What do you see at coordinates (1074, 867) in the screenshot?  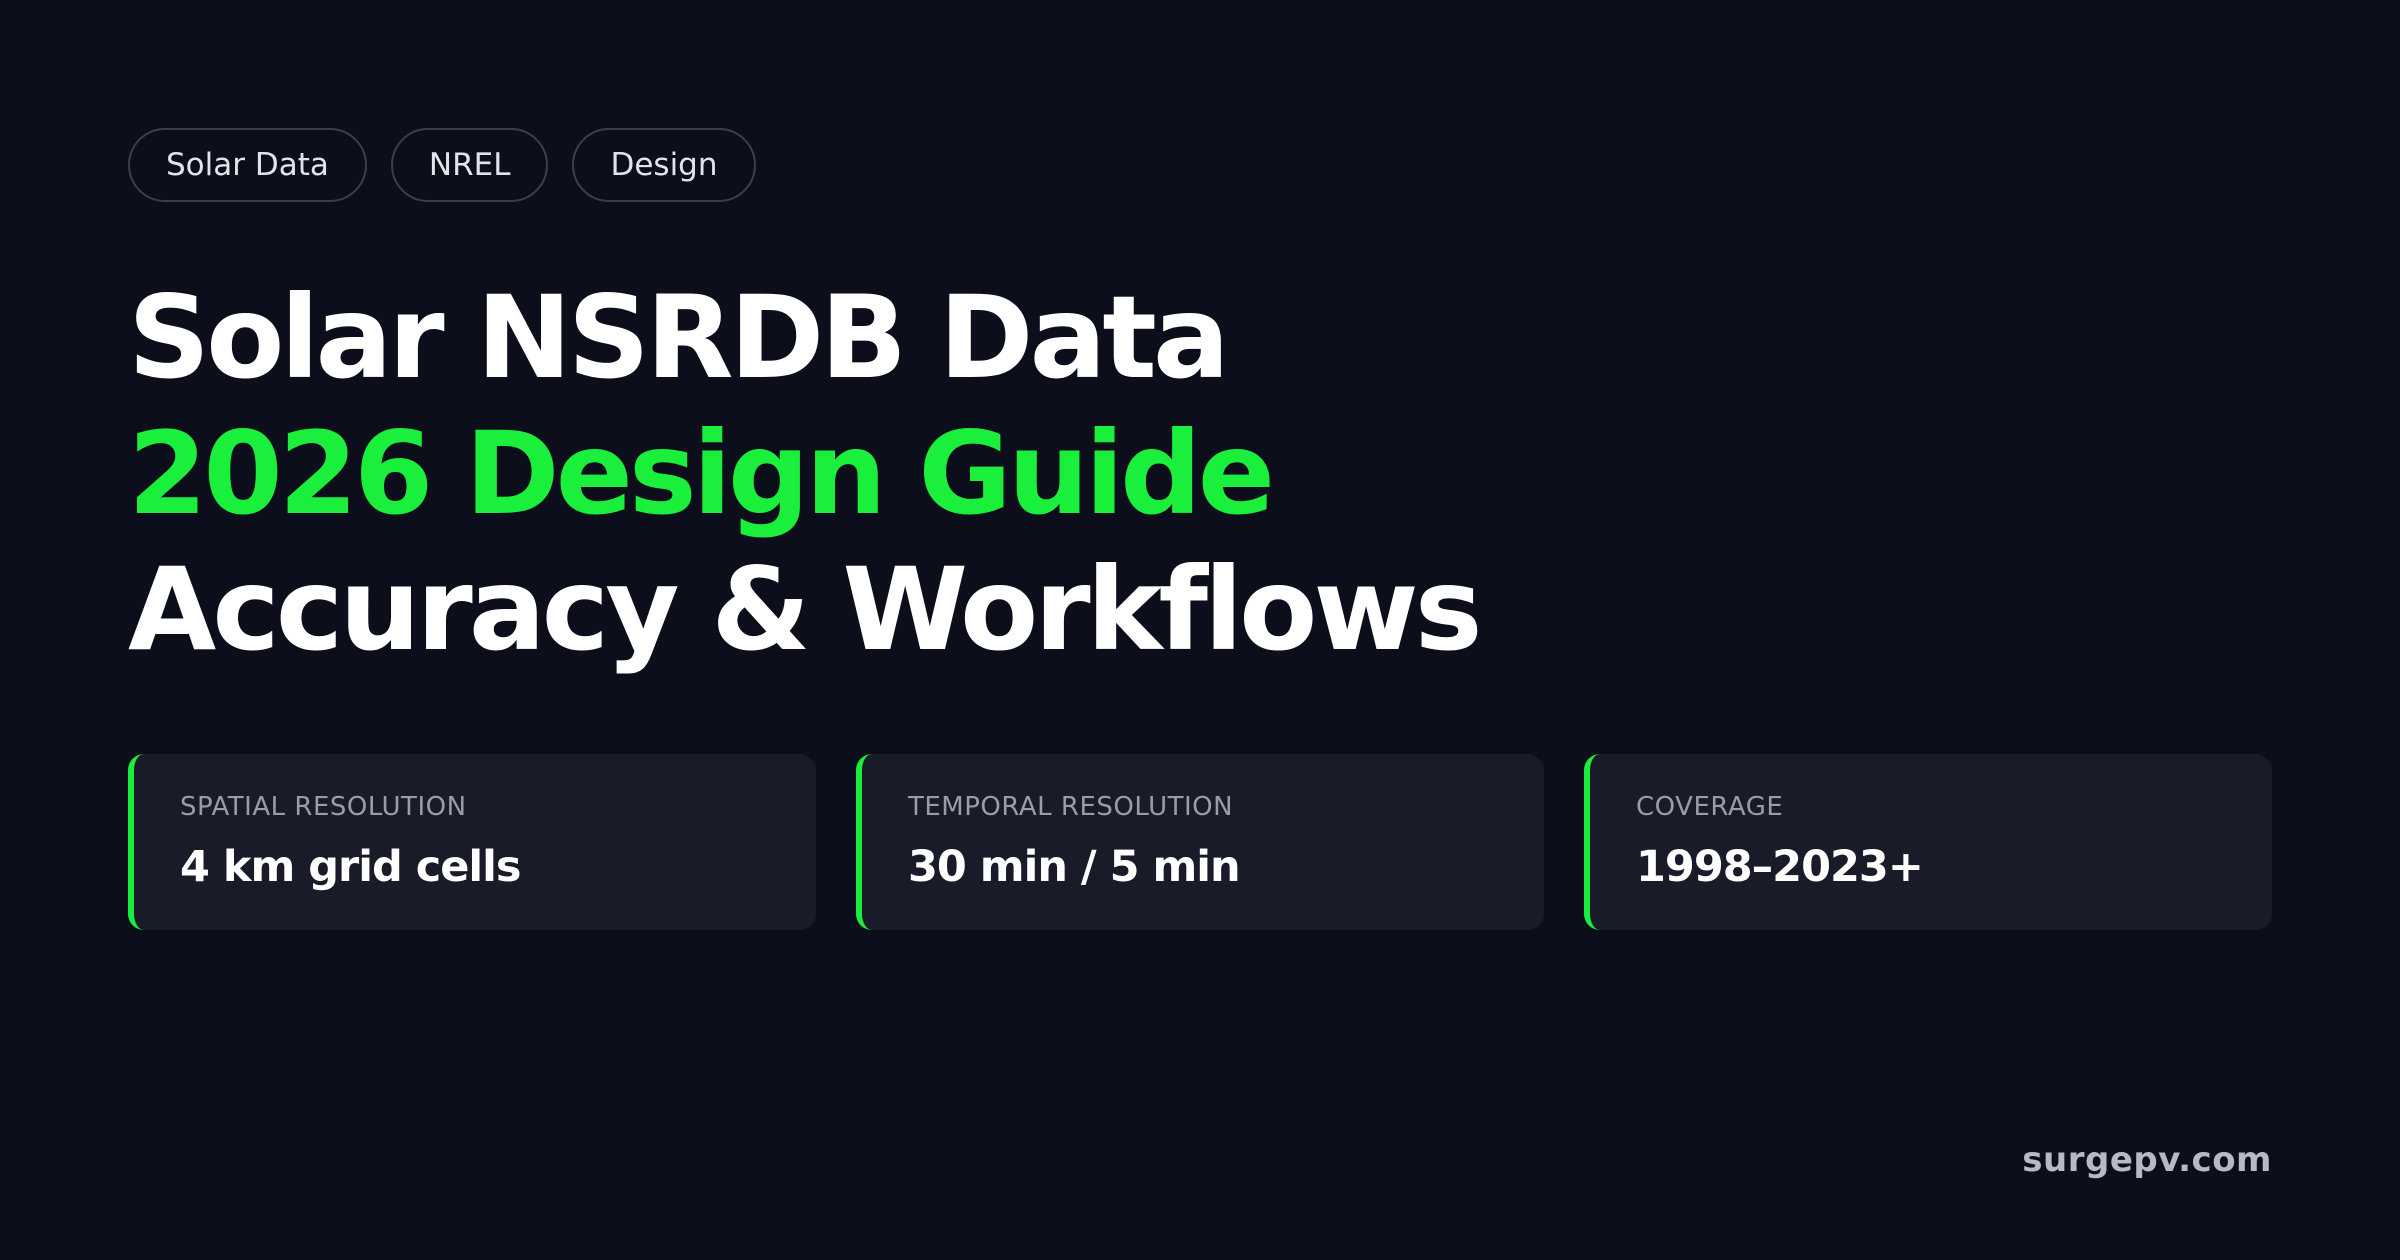 I see `stat-value: 30 min / 5 min` at bounding box center [1074, 867].